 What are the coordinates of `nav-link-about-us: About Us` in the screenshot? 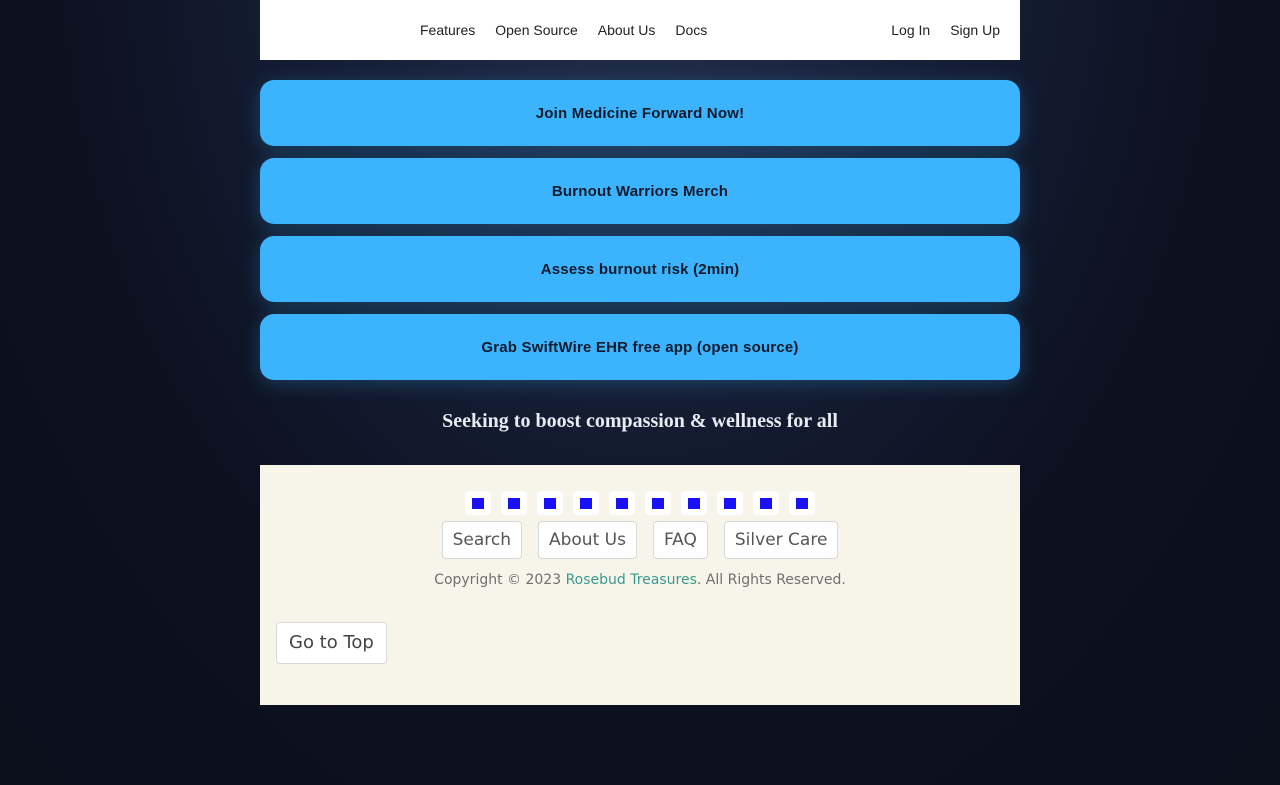 It's located at (627, 30).